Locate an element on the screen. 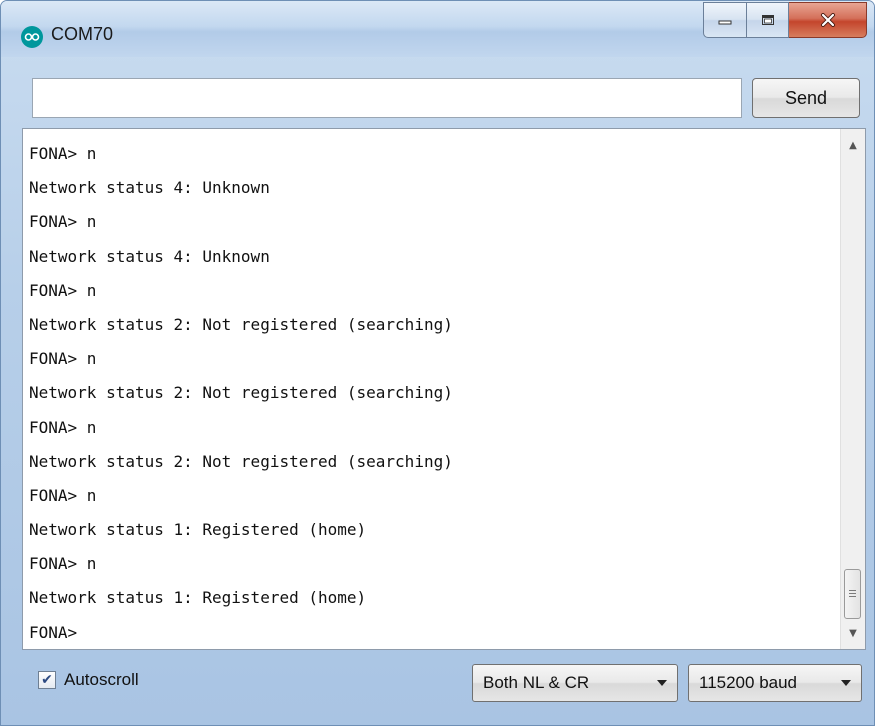 The height and width of the screenshot is (726, 875). minimize-button is located at coordinates (725, 20).